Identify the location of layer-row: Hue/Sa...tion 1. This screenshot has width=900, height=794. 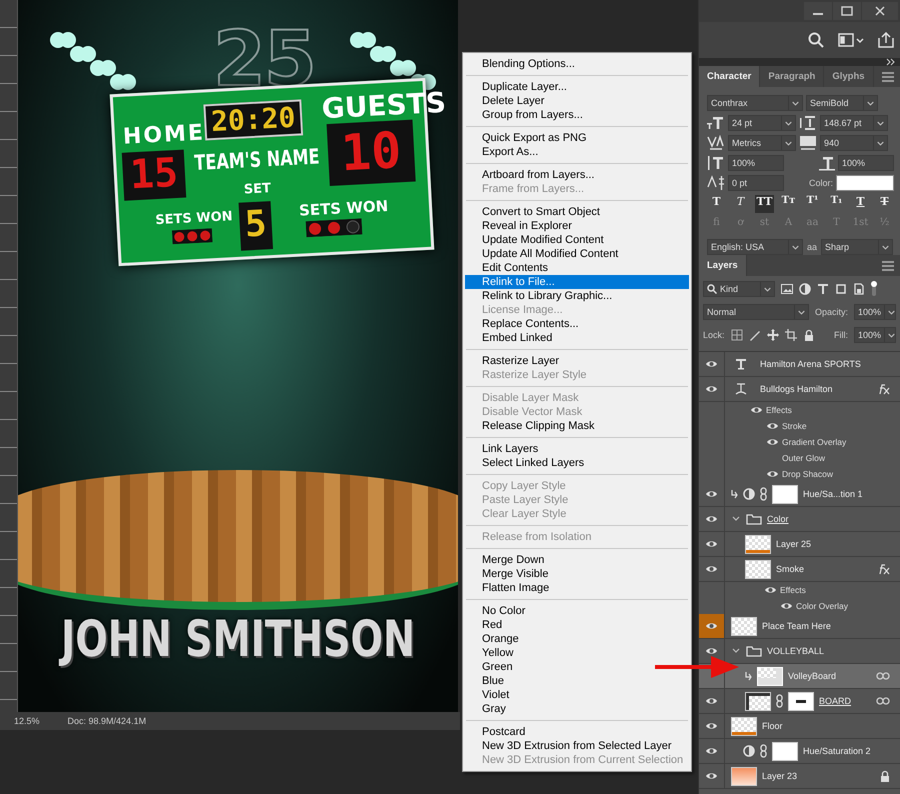
(799, 494).